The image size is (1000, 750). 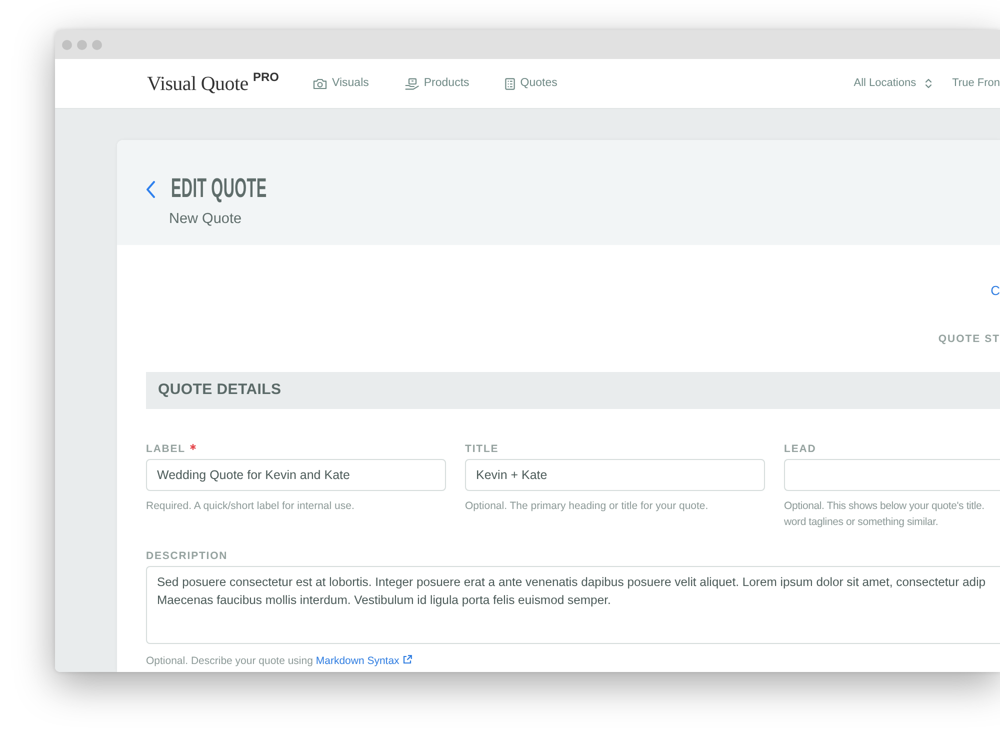 What do you see at coordinates (892, 475) in the screenshot?
I see `text-input-field` at bounding box center [892, 475].